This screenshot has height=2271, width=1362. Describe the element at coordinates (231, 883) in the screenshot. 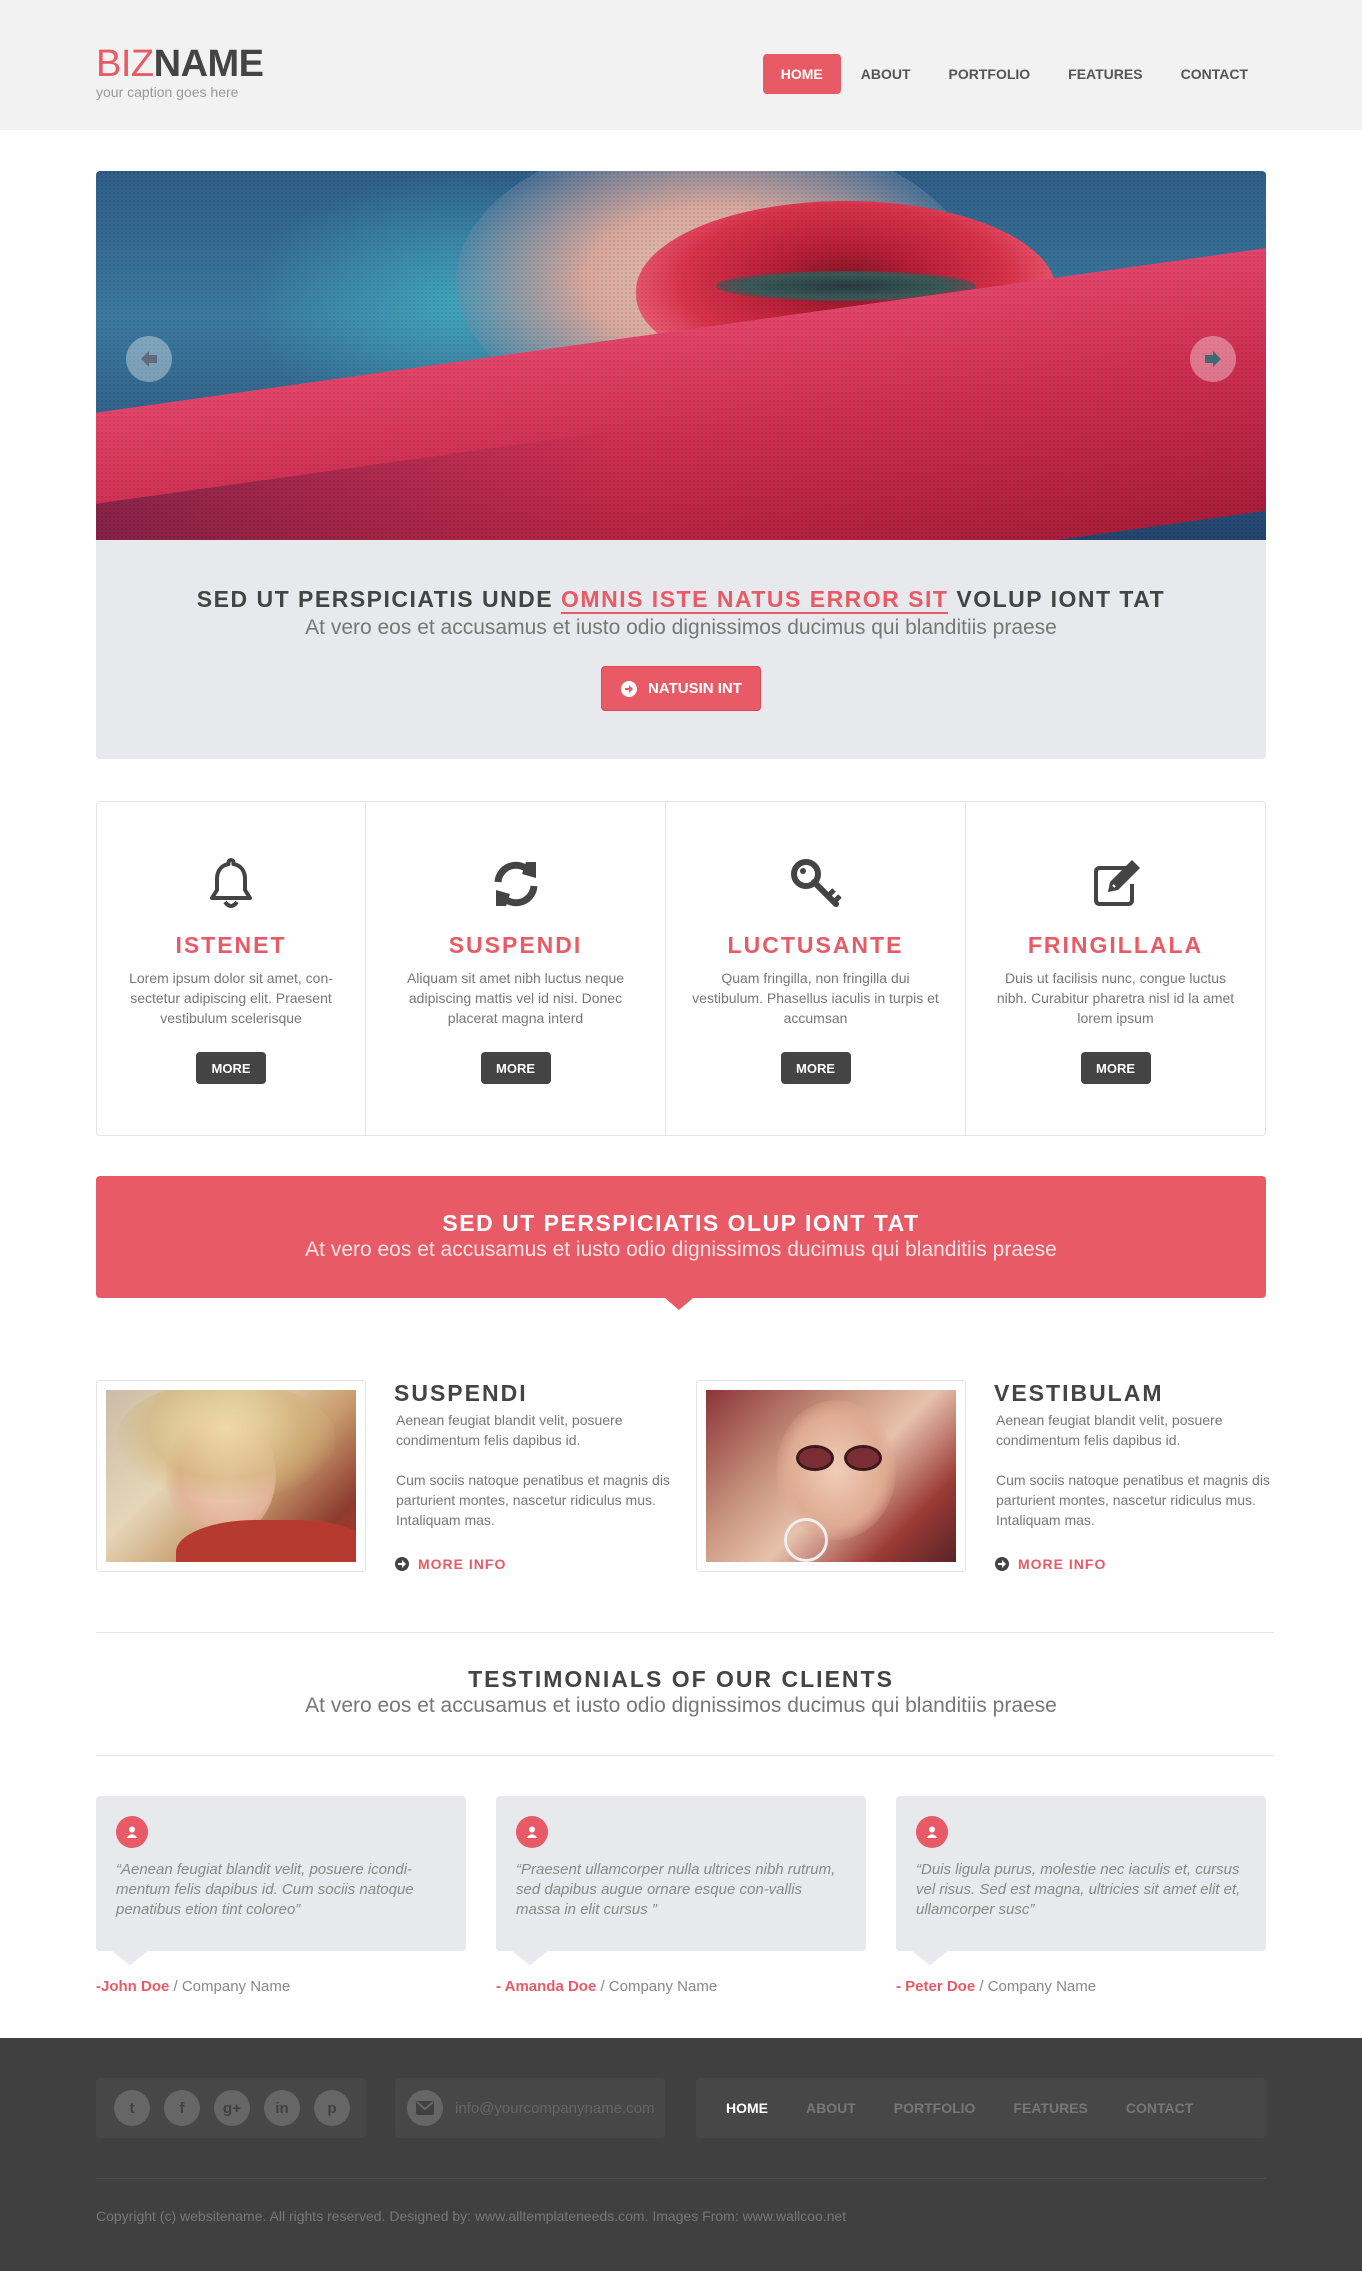

I see `bell-icon` at that location.